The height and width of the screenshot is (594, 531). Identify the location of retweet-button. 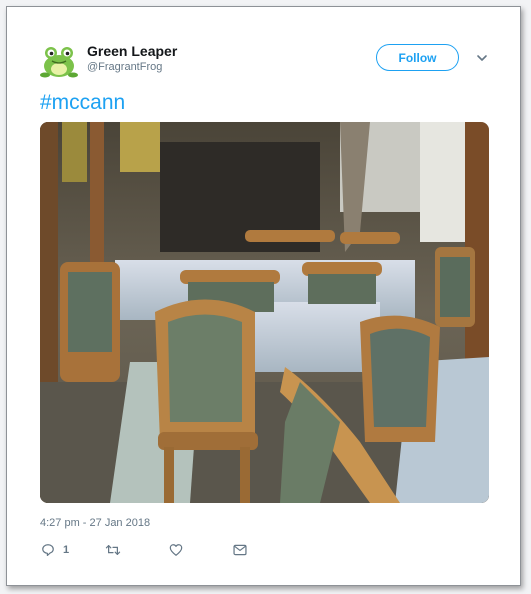
(113, 550).